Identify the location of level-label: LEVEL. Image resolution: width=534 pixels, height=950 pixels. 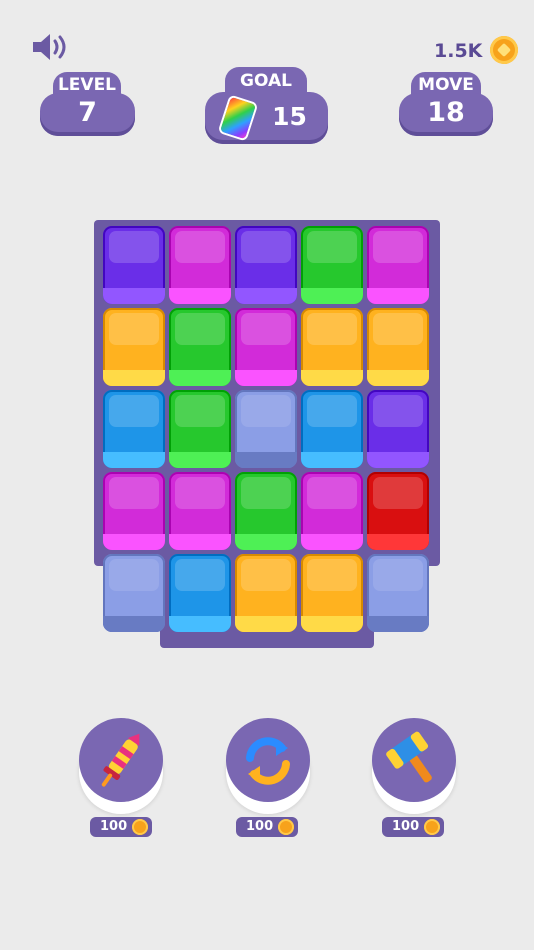
(87, 85).